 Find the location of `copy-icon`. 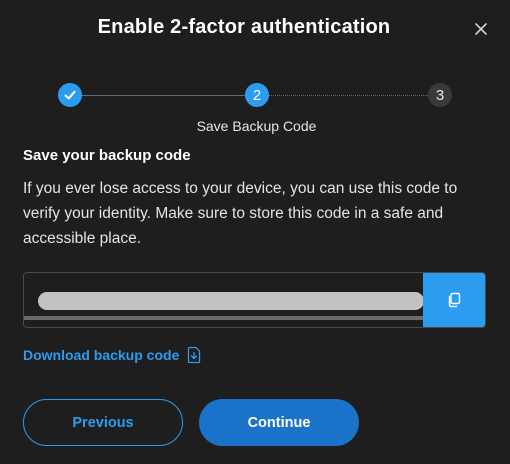

copy-icon is located at coordinates (454, 300).